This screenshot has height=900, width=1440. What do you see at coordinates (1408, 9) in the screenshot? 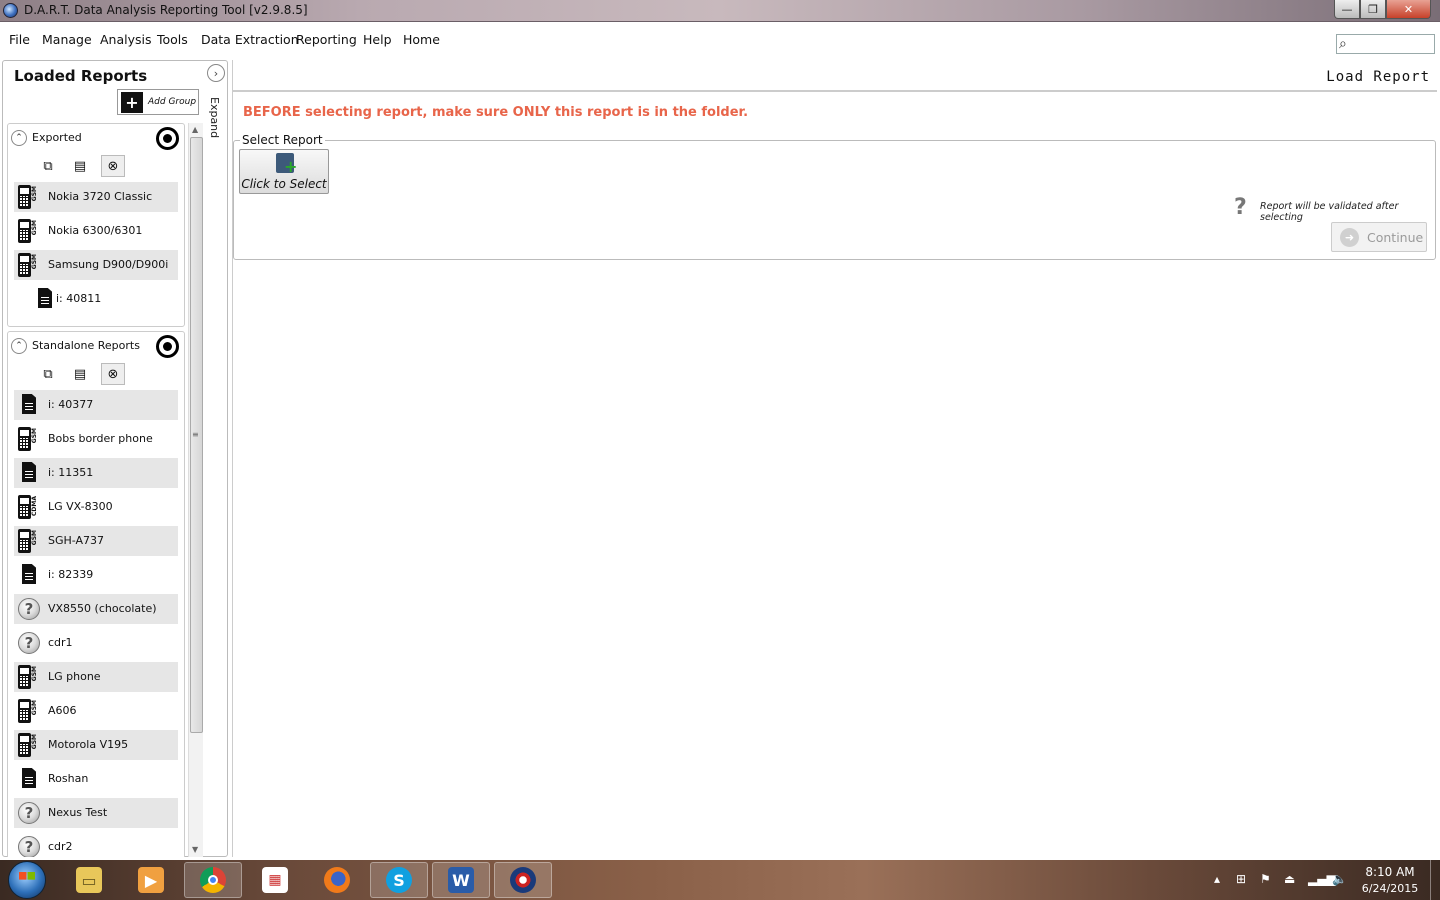
I see `close-button: ✕` at bounding box center [1408, 9].